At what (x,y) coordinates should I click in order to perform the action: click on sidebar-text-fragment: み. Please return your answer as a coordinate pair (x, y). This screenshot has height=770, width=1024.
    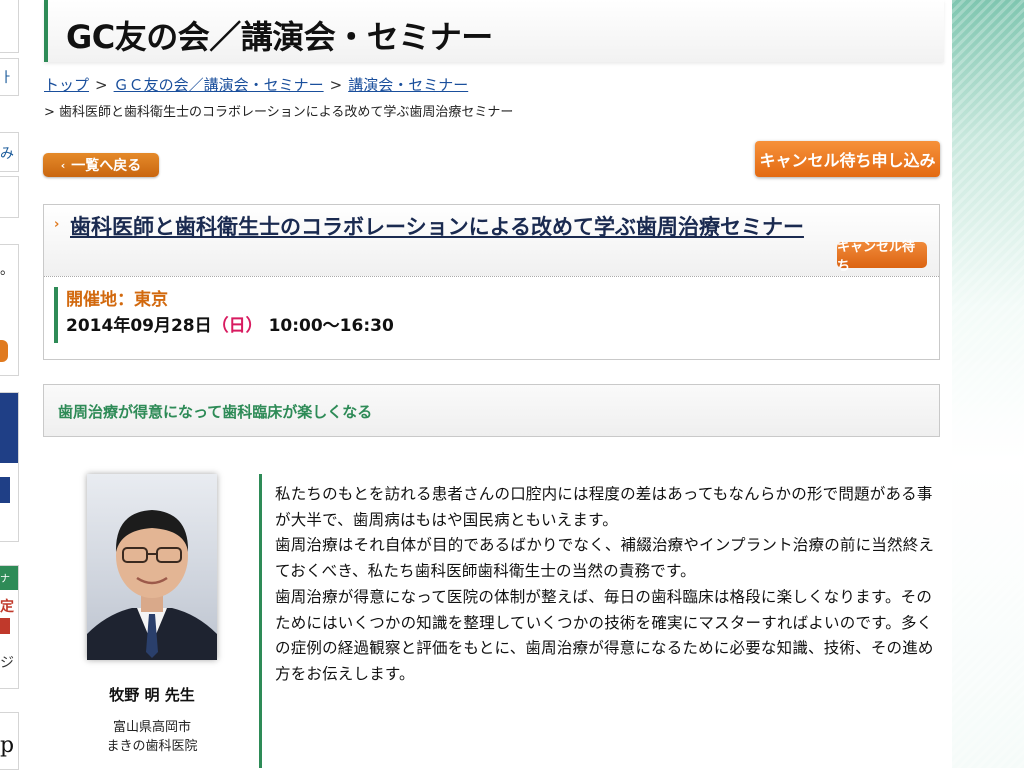
    Looking at the image, I should click on (7, 154).